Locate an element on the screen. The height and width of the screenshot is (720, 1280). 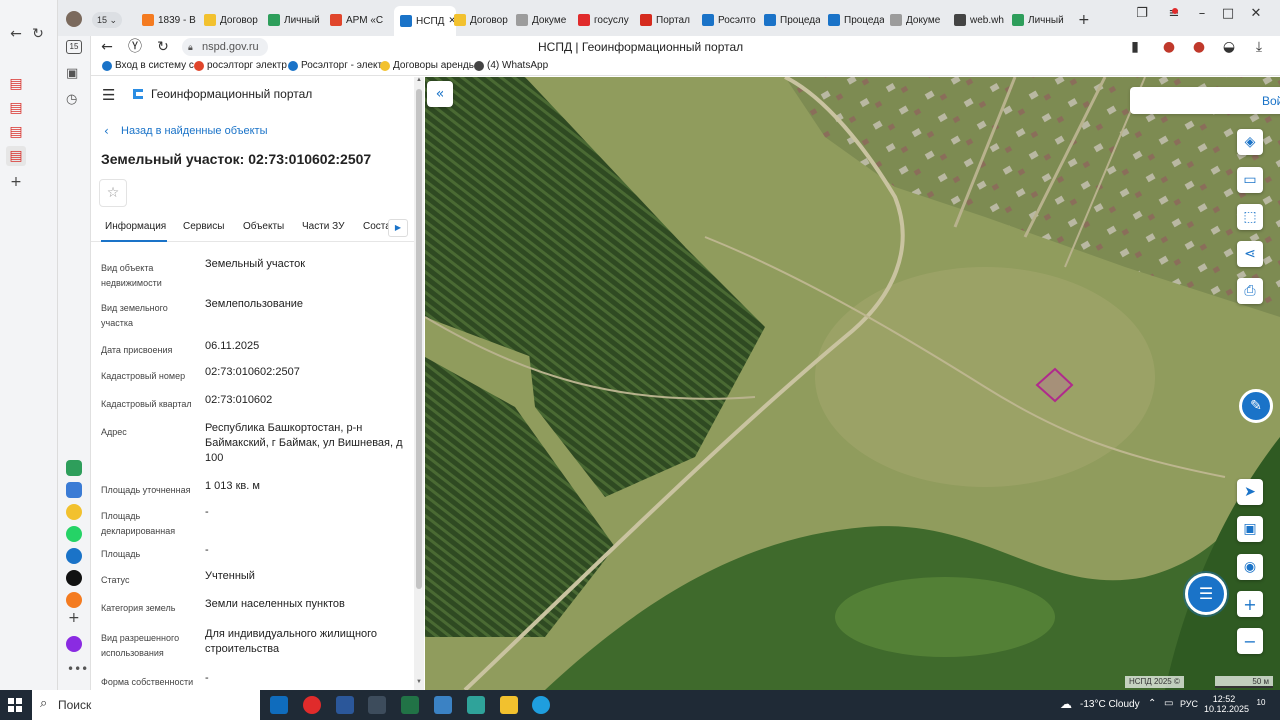
minimap-icon: ▣ is located at coordinates (1250, 529).